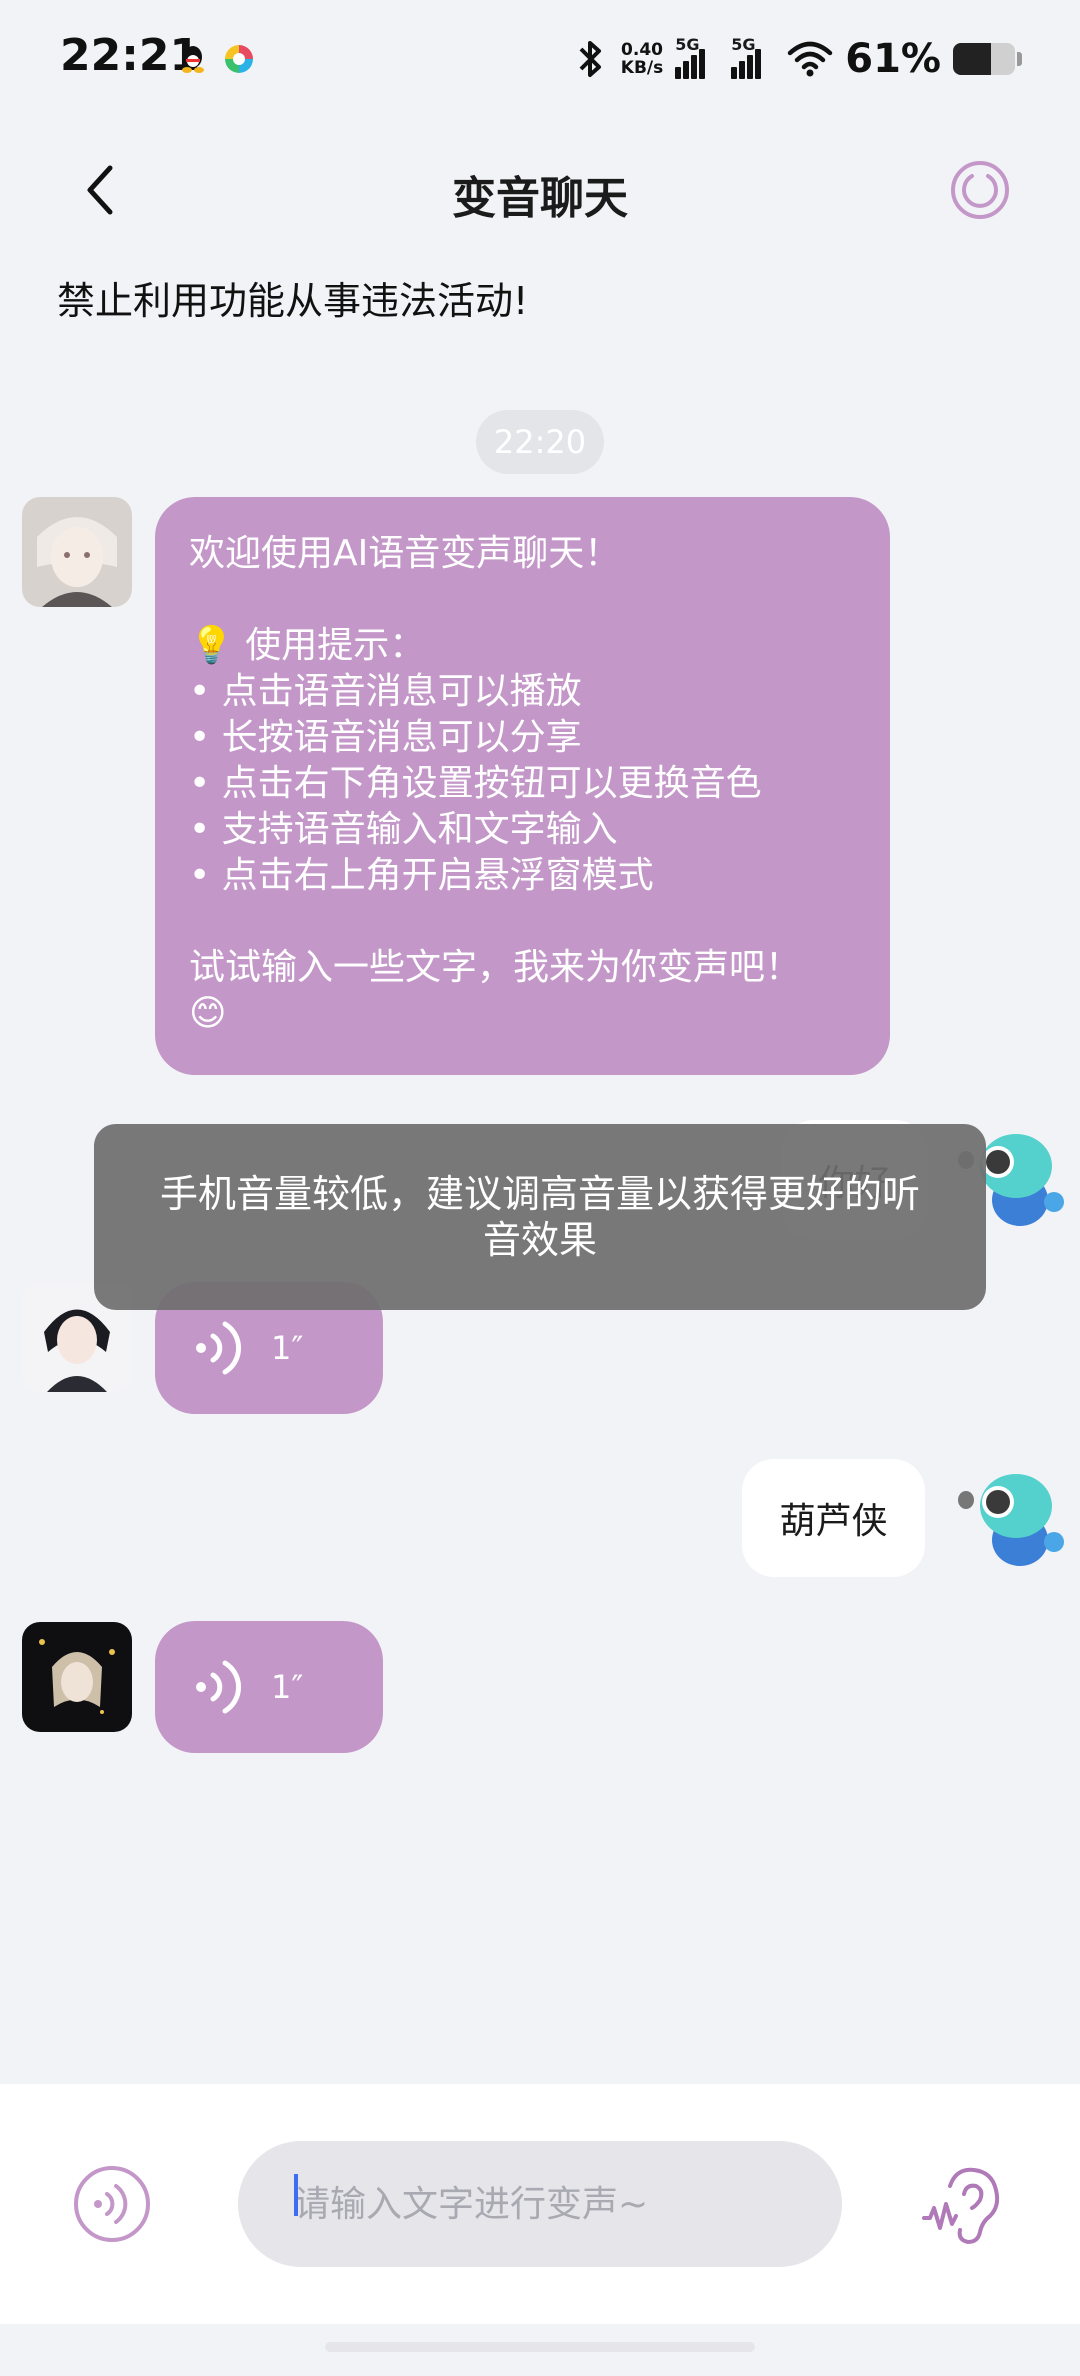 The width and height of the screenshot is (1080, 2376). Describe the element at coordinates (293, 301) in the screenshot. I see `legal-warning: 禁止利用功能从事违法活动!` at that location.